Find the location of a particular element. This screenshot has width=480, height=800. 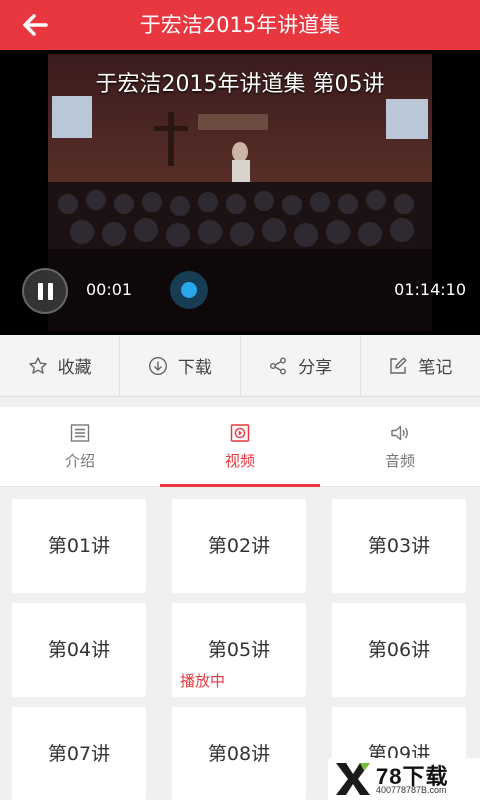

share-icon is located at coordinates (278, 365).